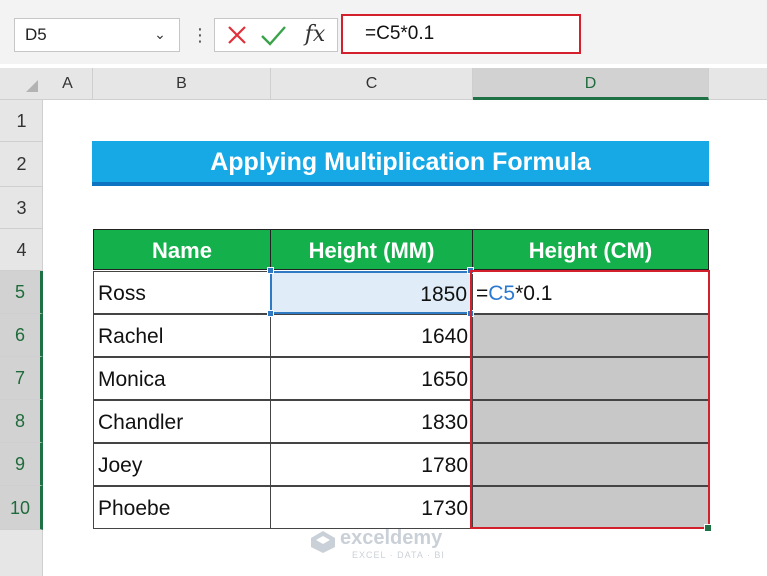  What do you see at coordinates (371, 292) in the screenshot?
I see `table-cell-height-mm-referenced: 1850` at bounding box center [371, 292].